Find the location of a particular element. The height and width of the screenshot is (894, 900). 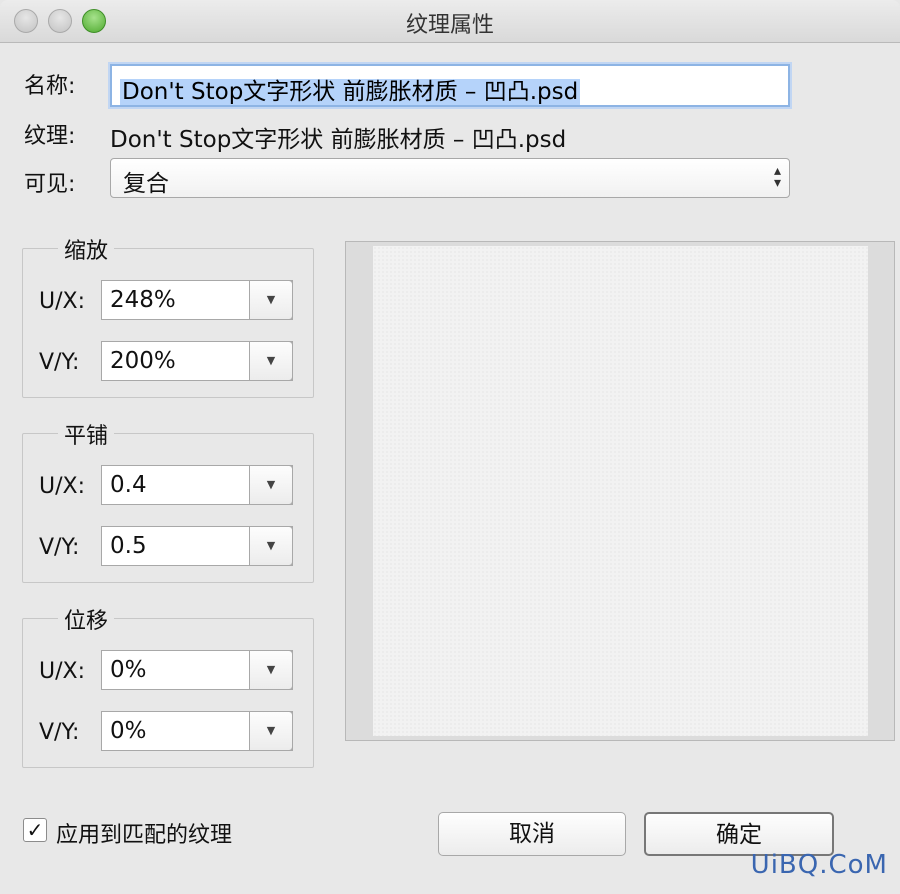

scale-group: 缩放 U/X: 248% ▼ V/Y: 200% ▼ is located at coordinates (168, 315).